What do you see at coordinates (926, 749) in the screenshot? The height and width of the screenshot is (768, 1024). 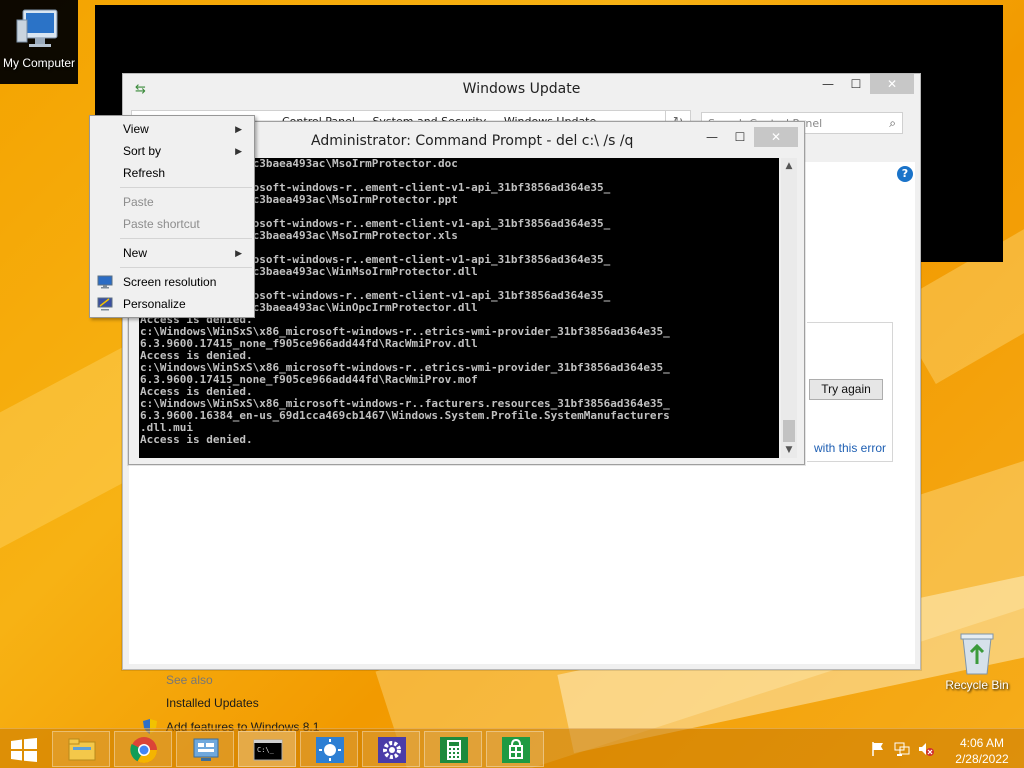 I see `volume-muted-icon` at bounding box center [926, 749].